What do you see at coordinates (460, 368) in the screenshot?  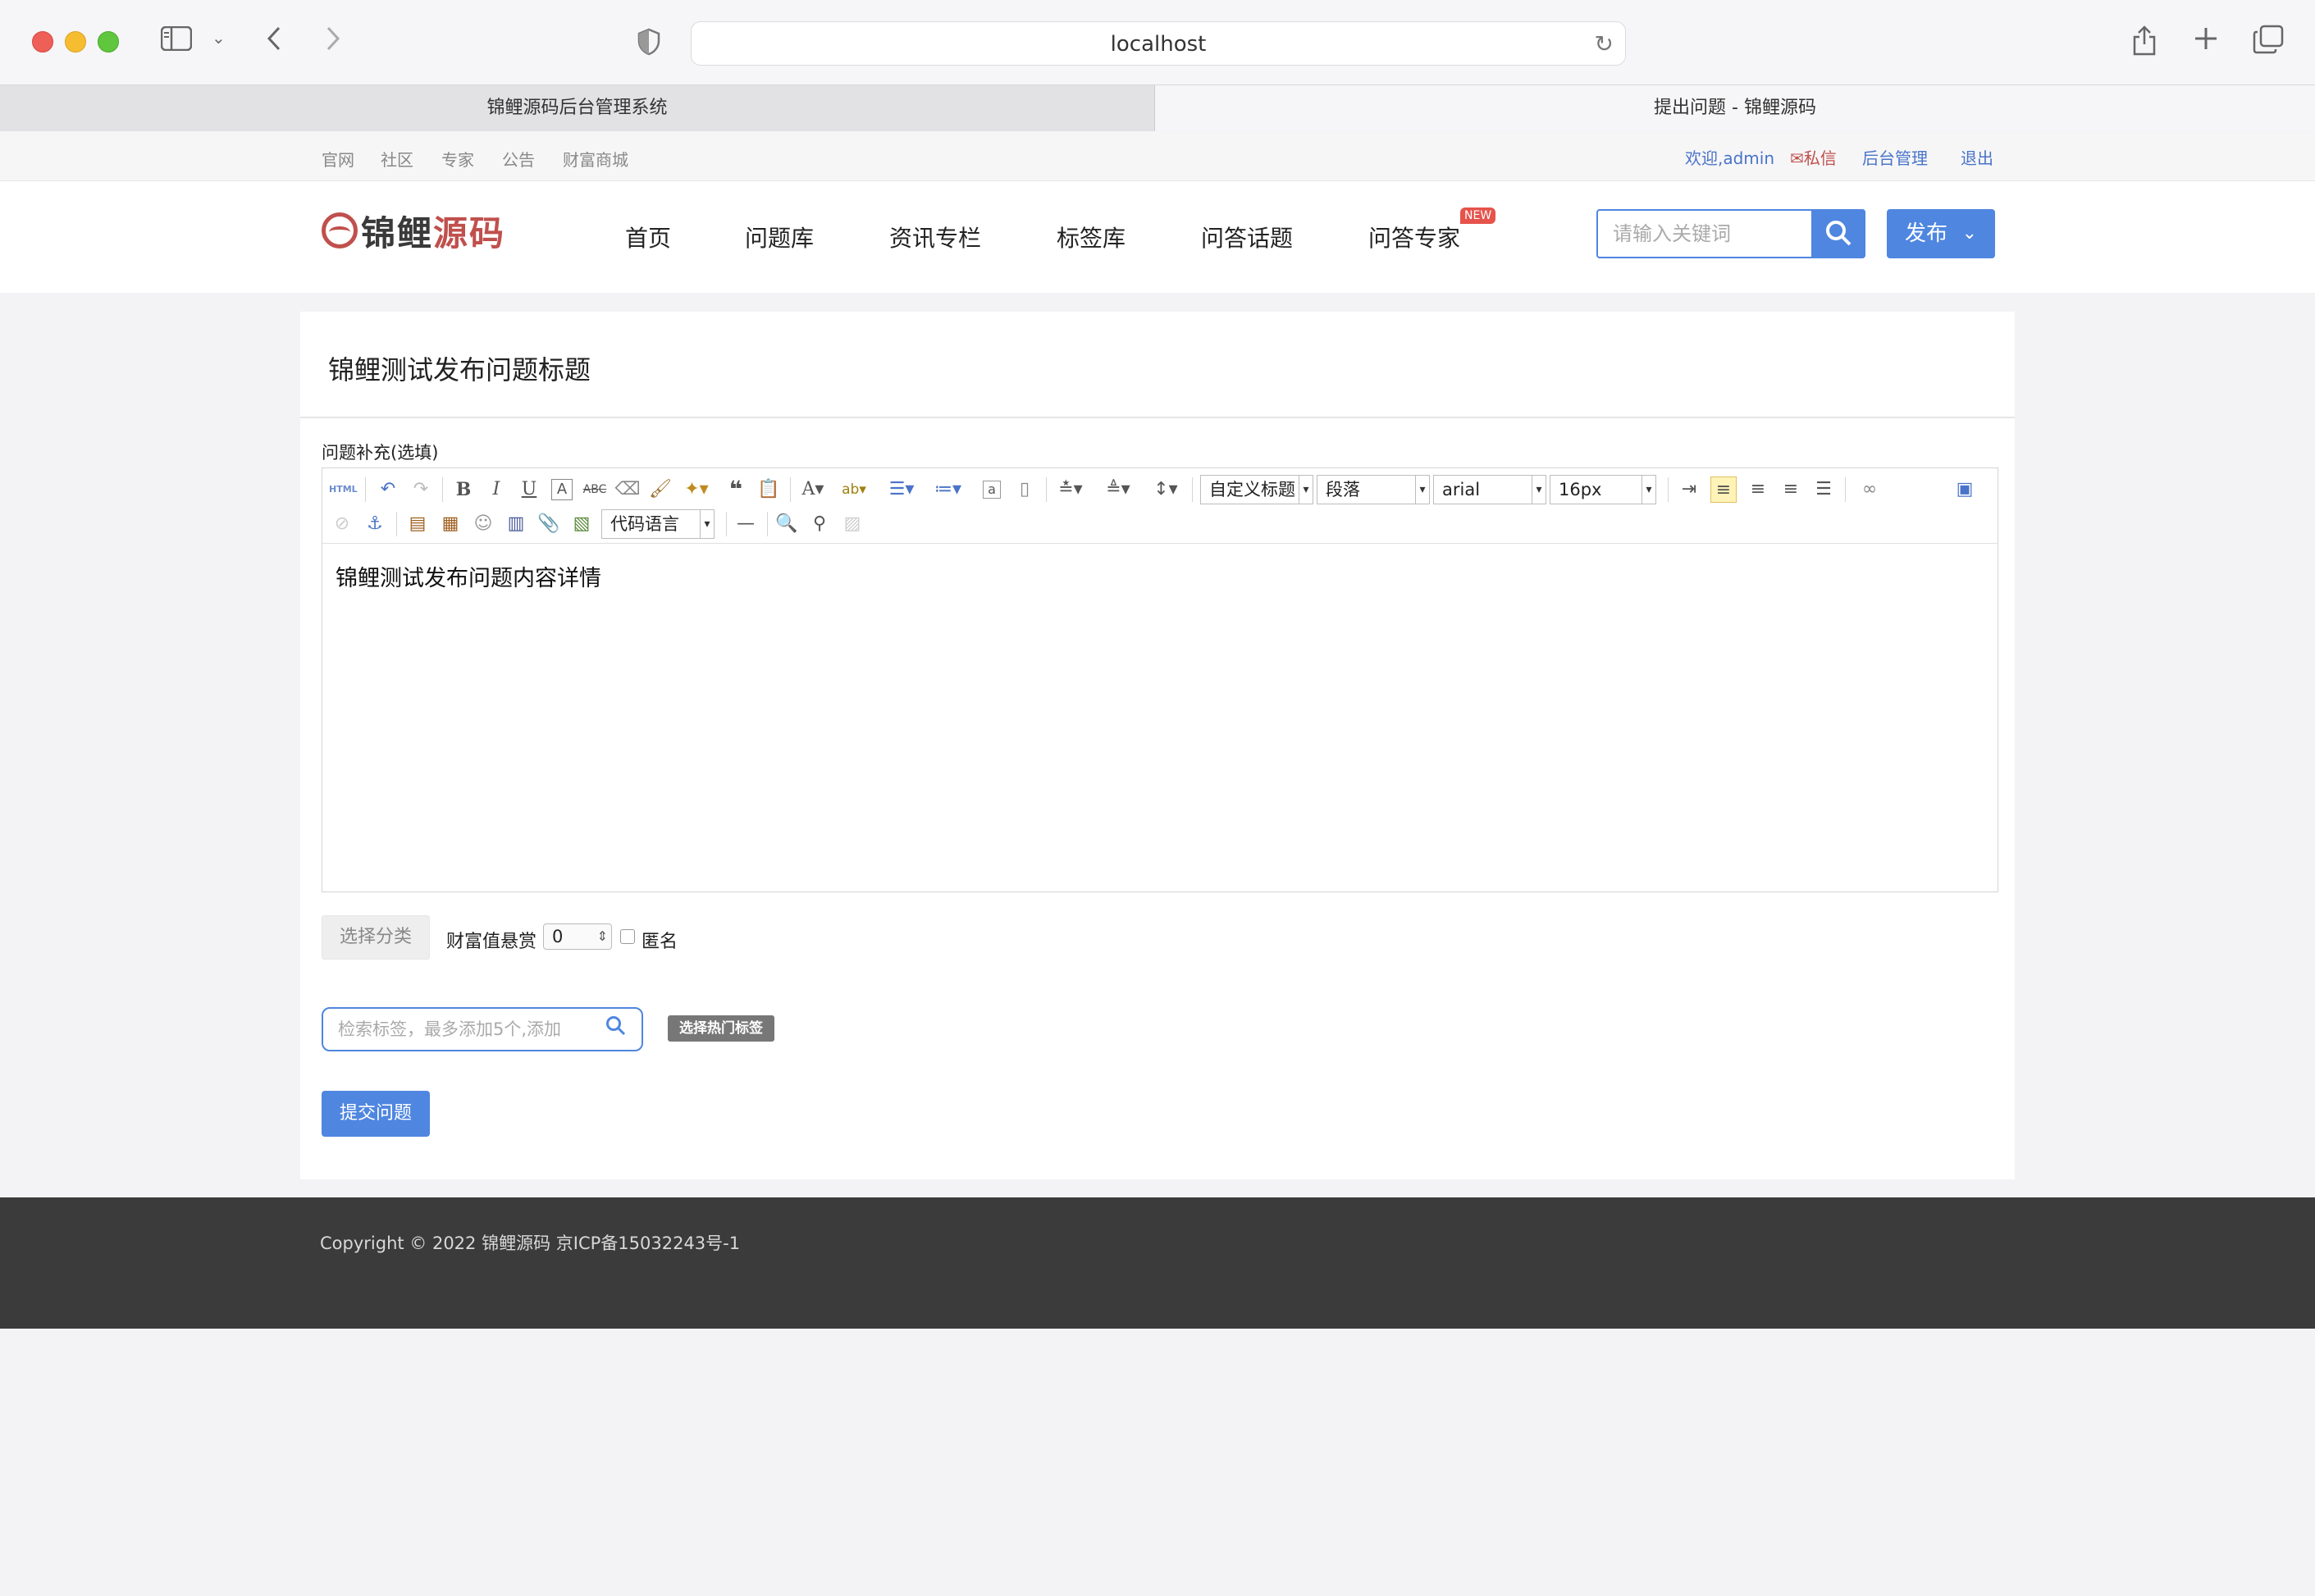 I see `question-title-input: 锦鲤测试发布问题标题` at bounding box center [460, 368].